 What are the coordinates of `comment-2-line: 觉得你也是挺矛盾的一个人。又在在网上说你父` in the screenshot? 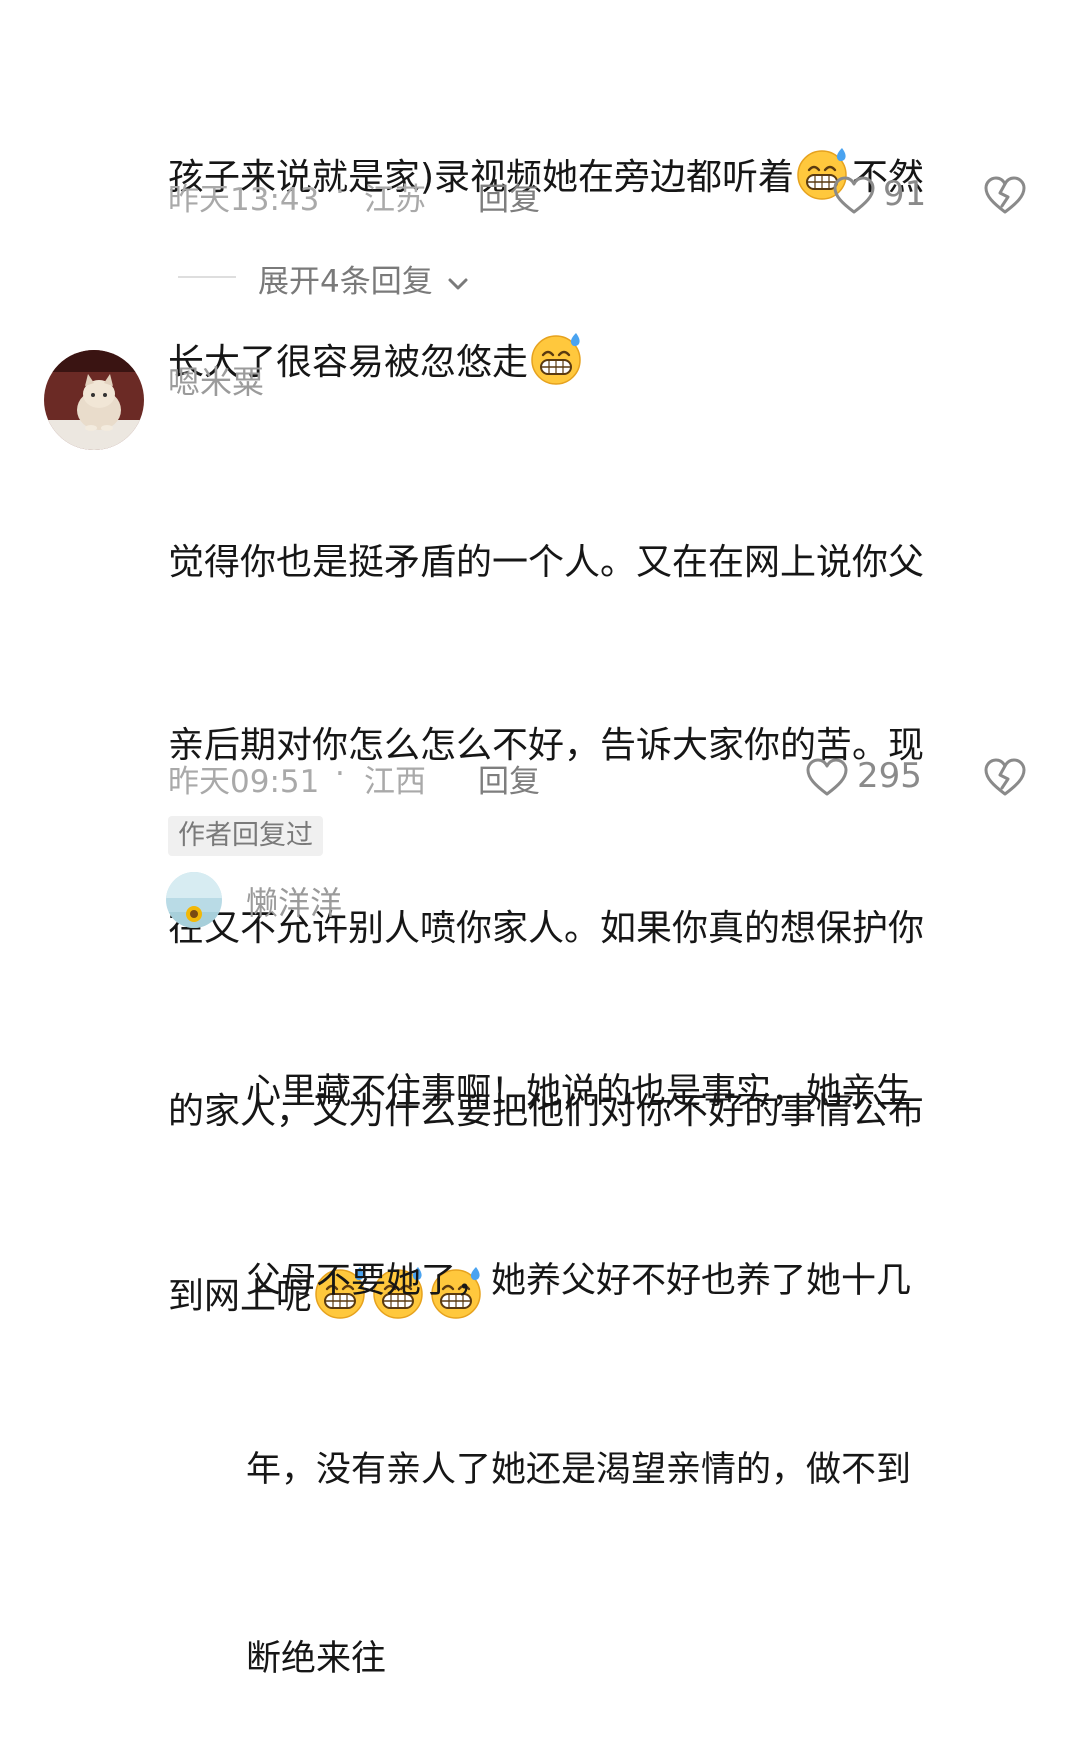 It's located at (546, 562).